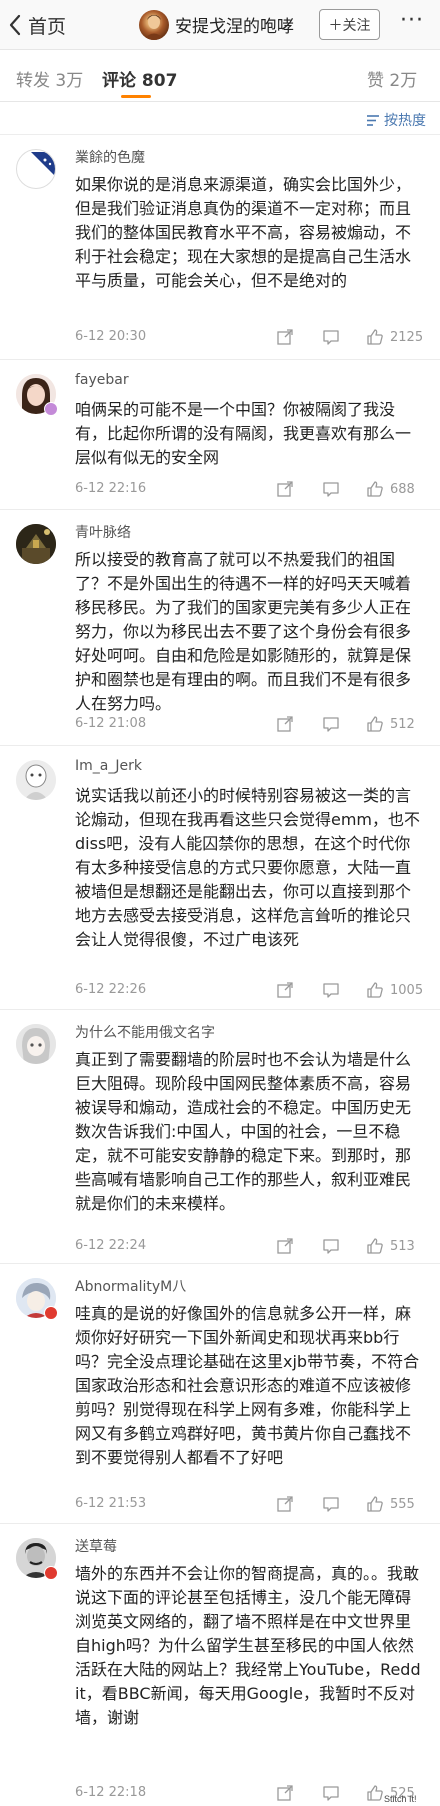  What do you see at coordinates (405, 121) in the screenshot?
I see `sort-label: 按热度` at bounding box center [405, 121].